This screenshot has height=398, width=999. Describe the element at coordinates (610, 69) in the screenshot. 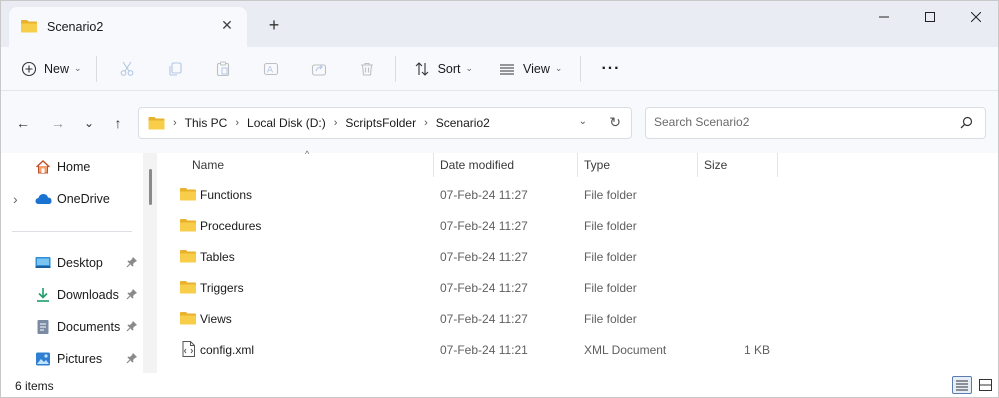

I see `more-button: ···` at that location.